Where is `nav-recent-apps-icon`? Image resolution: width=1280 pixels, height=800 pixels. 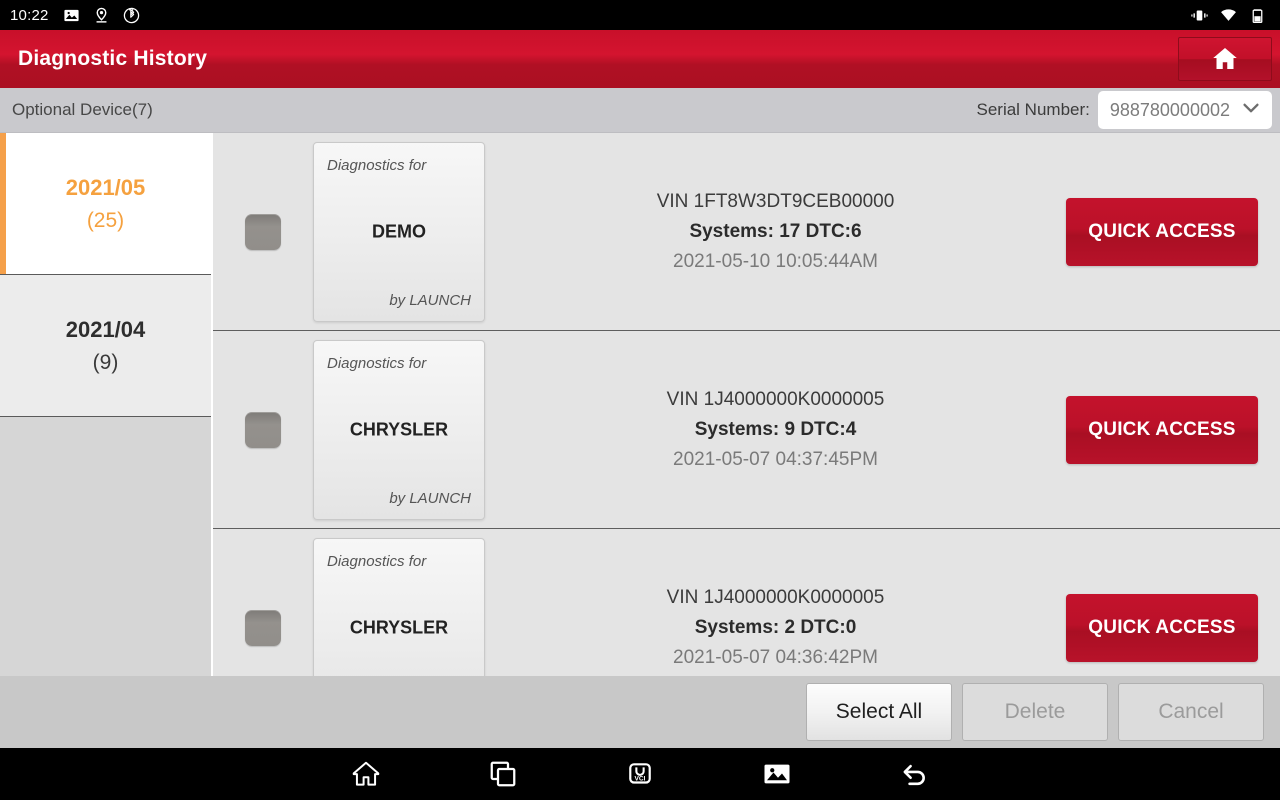 nav-recent-apps-icon is located at coordinates (503, 774).